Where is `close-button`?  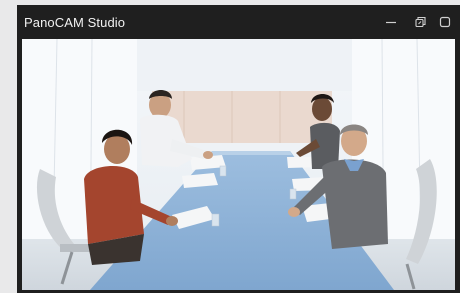 close-button is located at coordinates (445, 22).